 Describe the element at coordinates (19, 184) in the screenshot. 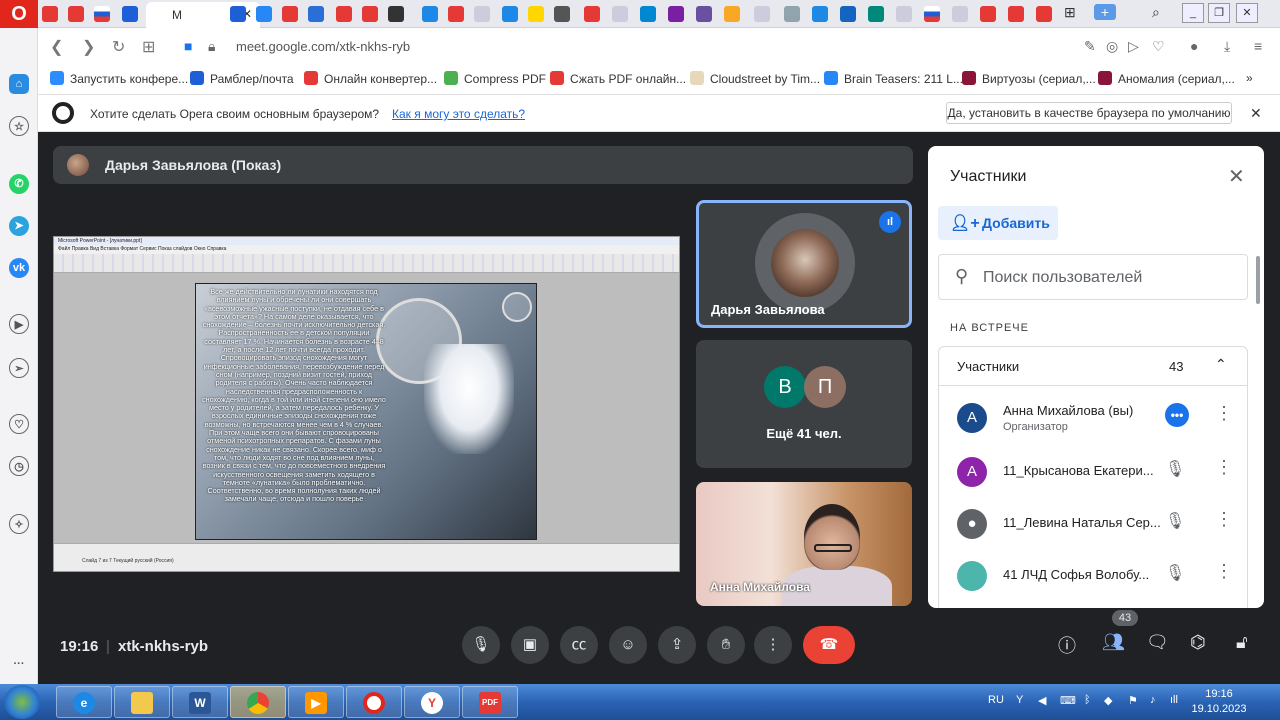

I see `whatsapp-icon: ✆` at that location.